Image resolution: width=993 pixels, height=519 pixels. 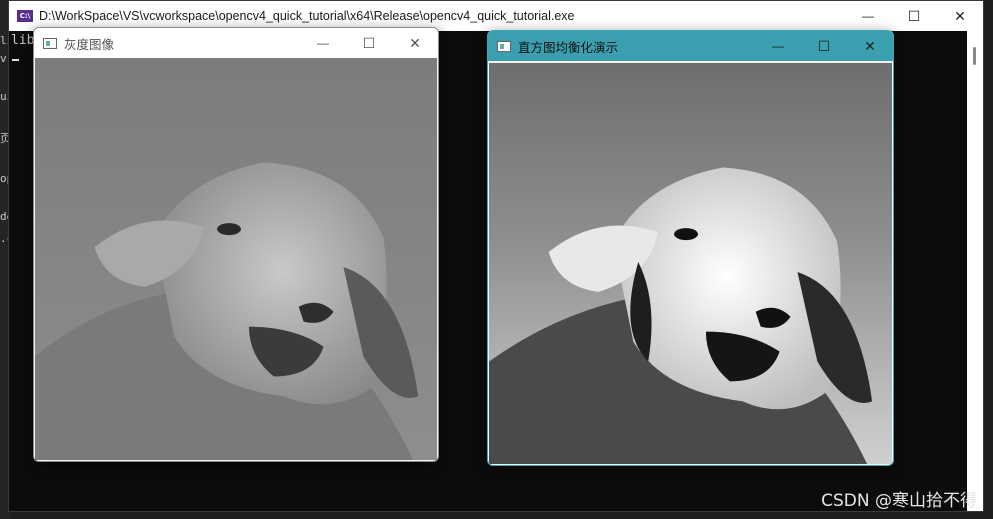 I want to click on console-maximize-button: ☐, so click(x=914, y=16).